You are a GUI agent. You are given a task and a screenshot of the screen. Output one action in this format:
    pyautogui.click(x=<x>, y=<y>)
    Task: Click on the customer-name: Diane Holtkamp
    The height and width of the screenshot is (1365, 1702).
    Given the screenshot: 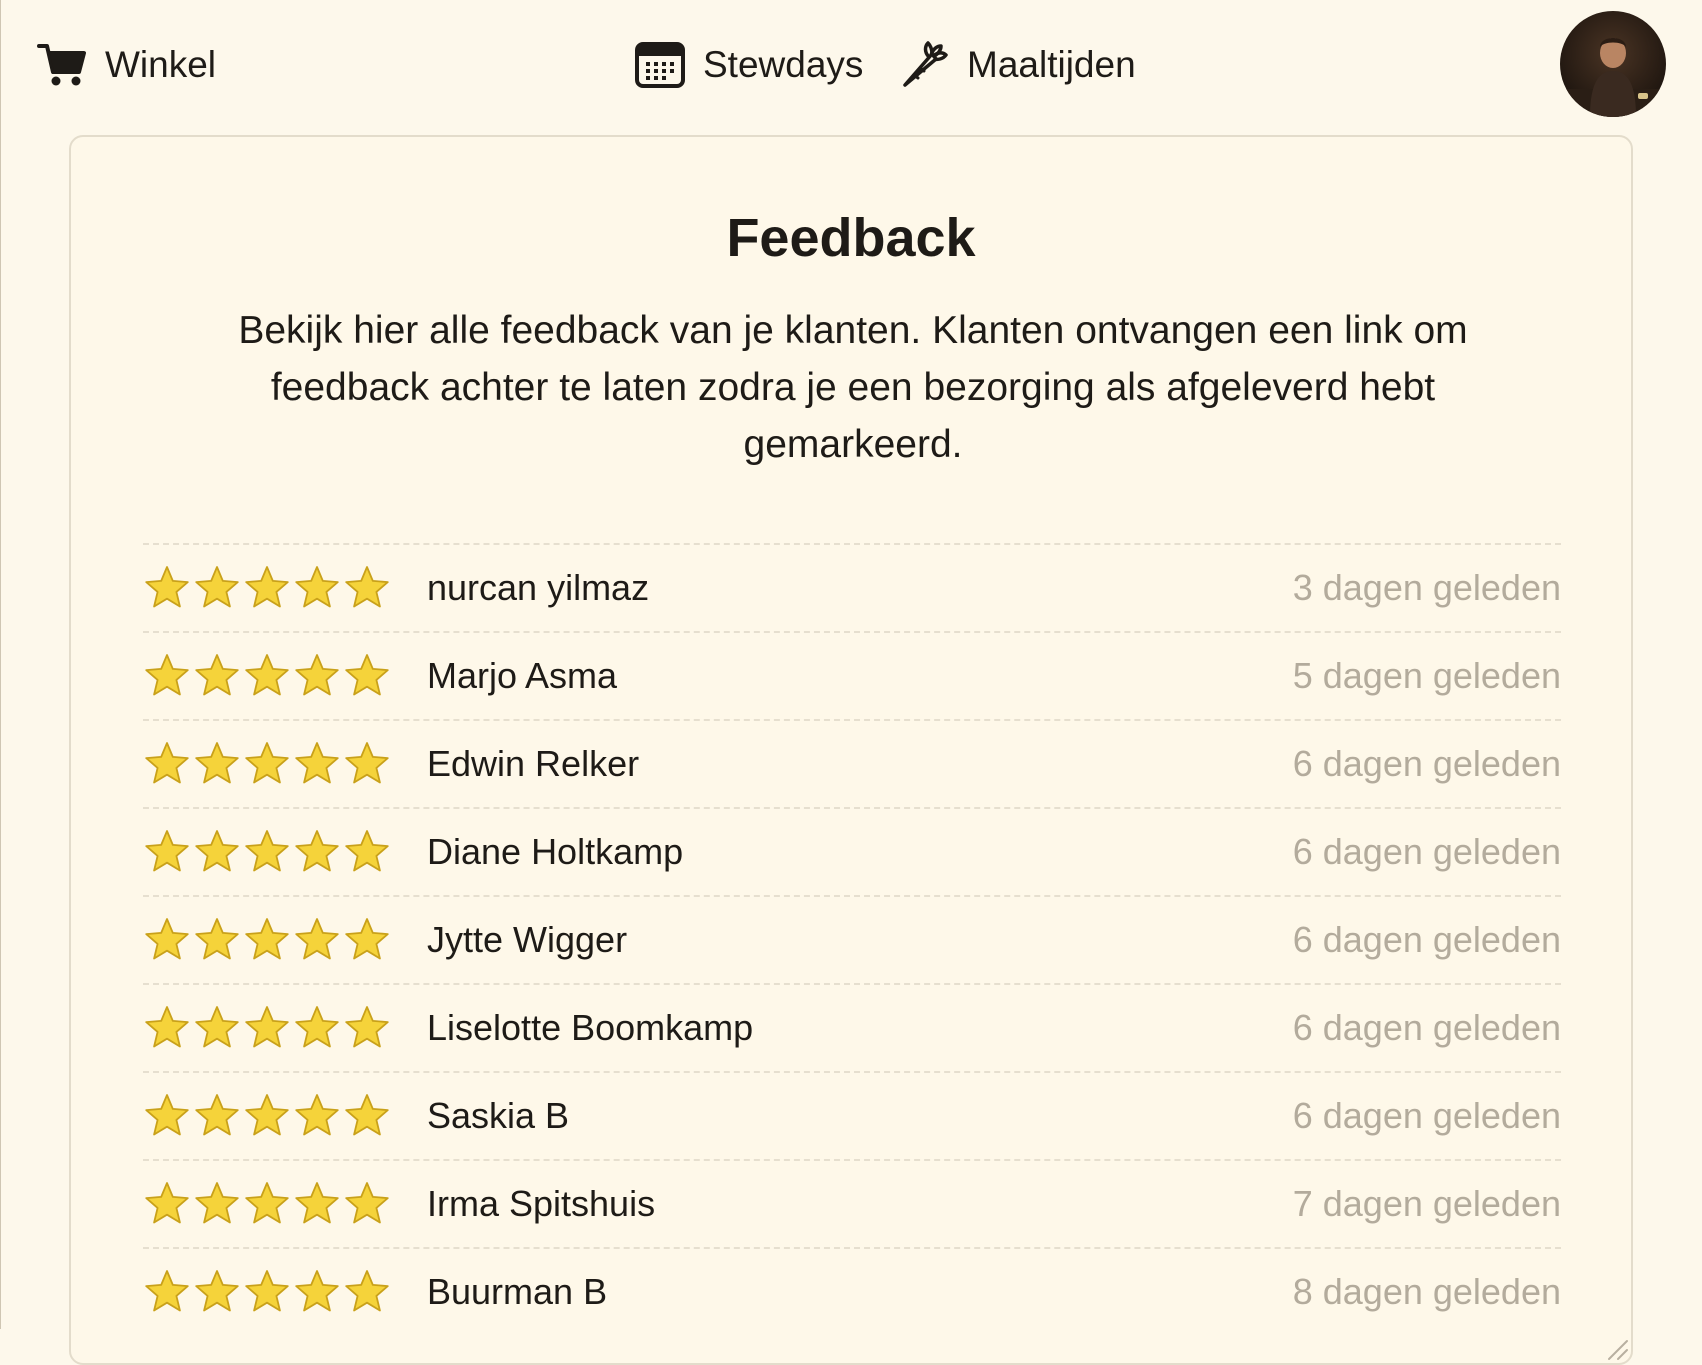 What is the action you would take?
    pyautogui.click(x=555, y=851)
    